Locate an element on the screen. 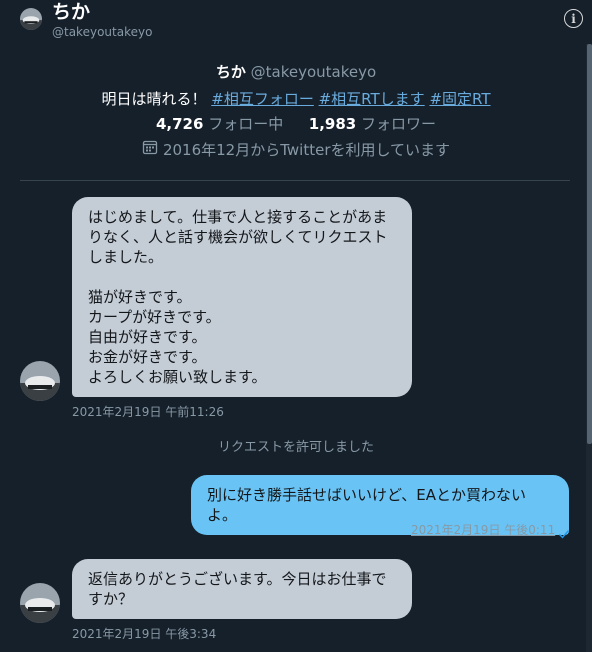  hashtag-link: #相互フォロー is located at coordinates (262, 99).